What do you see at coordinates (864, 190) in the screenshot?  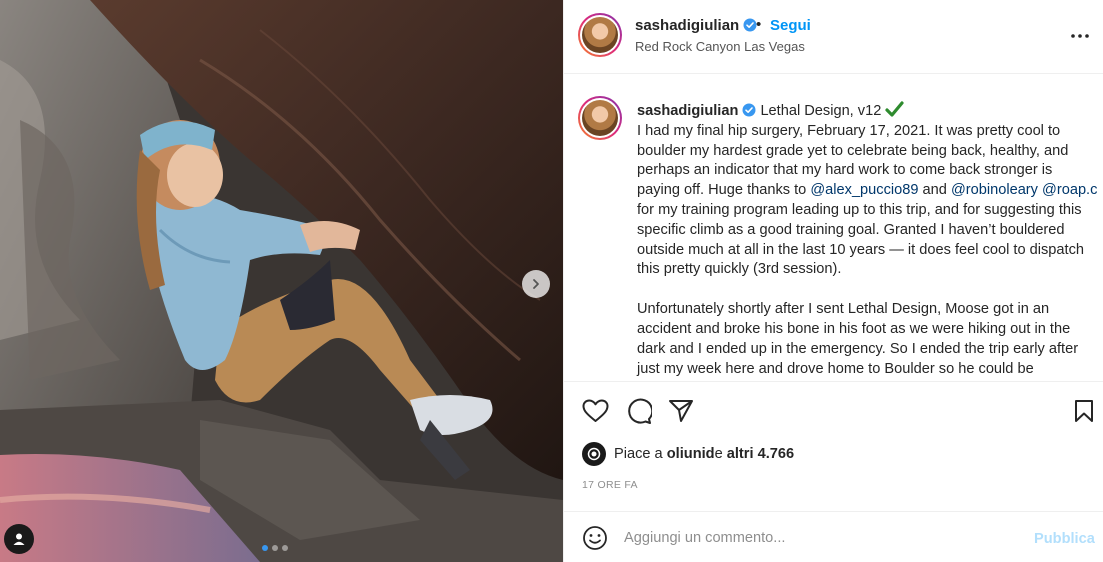 I see `mention-link: @alex_puccio89` at bounding box center [864, 190].